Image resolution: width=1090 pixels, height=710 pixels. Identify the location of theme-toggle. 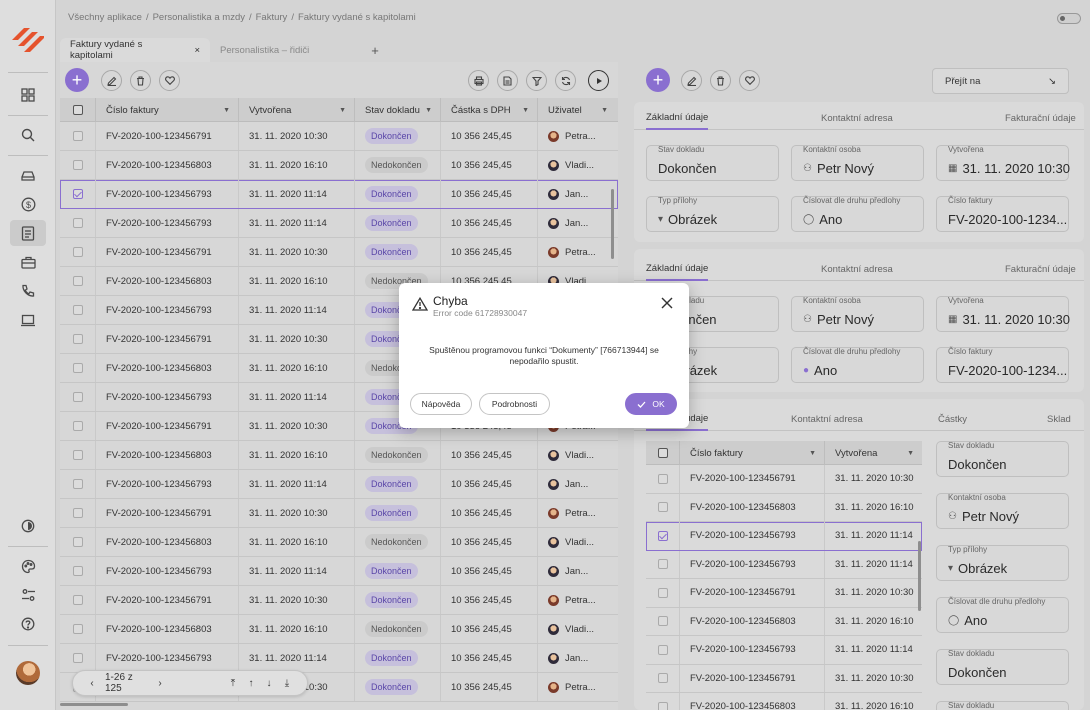
(1069, 18).